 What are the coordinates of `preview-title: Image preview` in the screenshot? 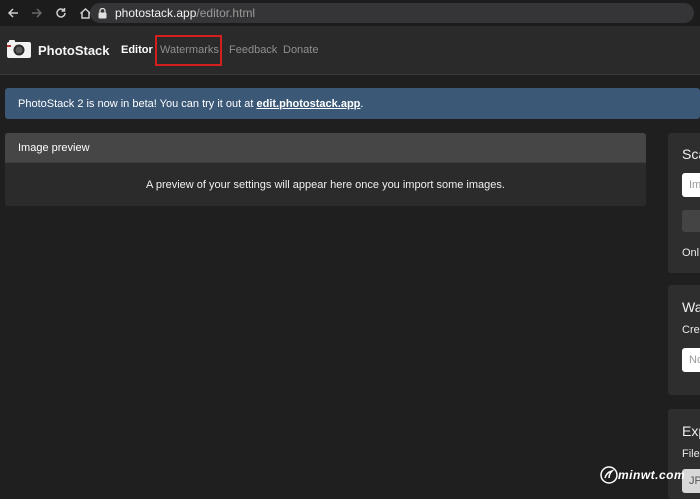 It's located at (325, 148).